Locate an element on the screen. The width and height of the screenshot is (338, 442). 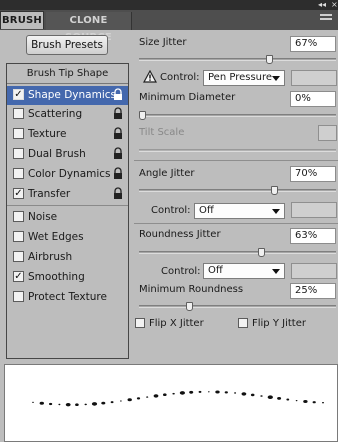
angle-jitter-thumb is located at coordinates (274, 190).